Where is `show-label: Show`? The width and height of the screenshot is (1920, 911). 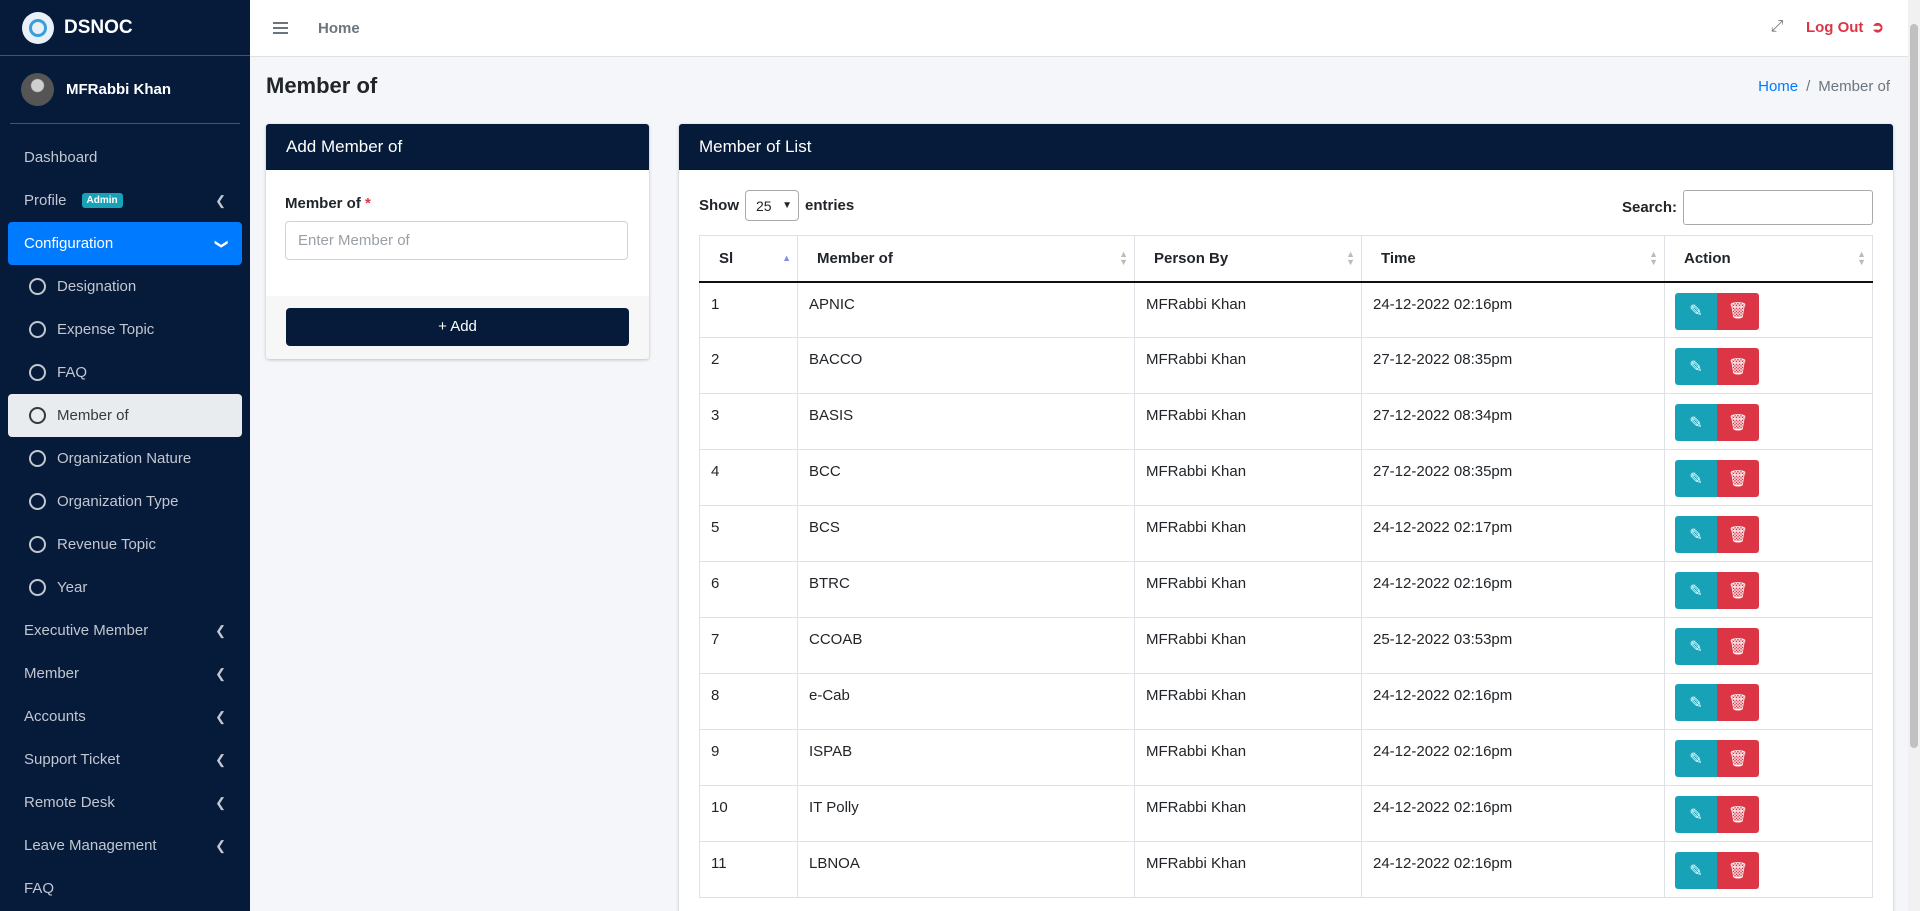
show-label: Show is located at coordinates (719, 205).